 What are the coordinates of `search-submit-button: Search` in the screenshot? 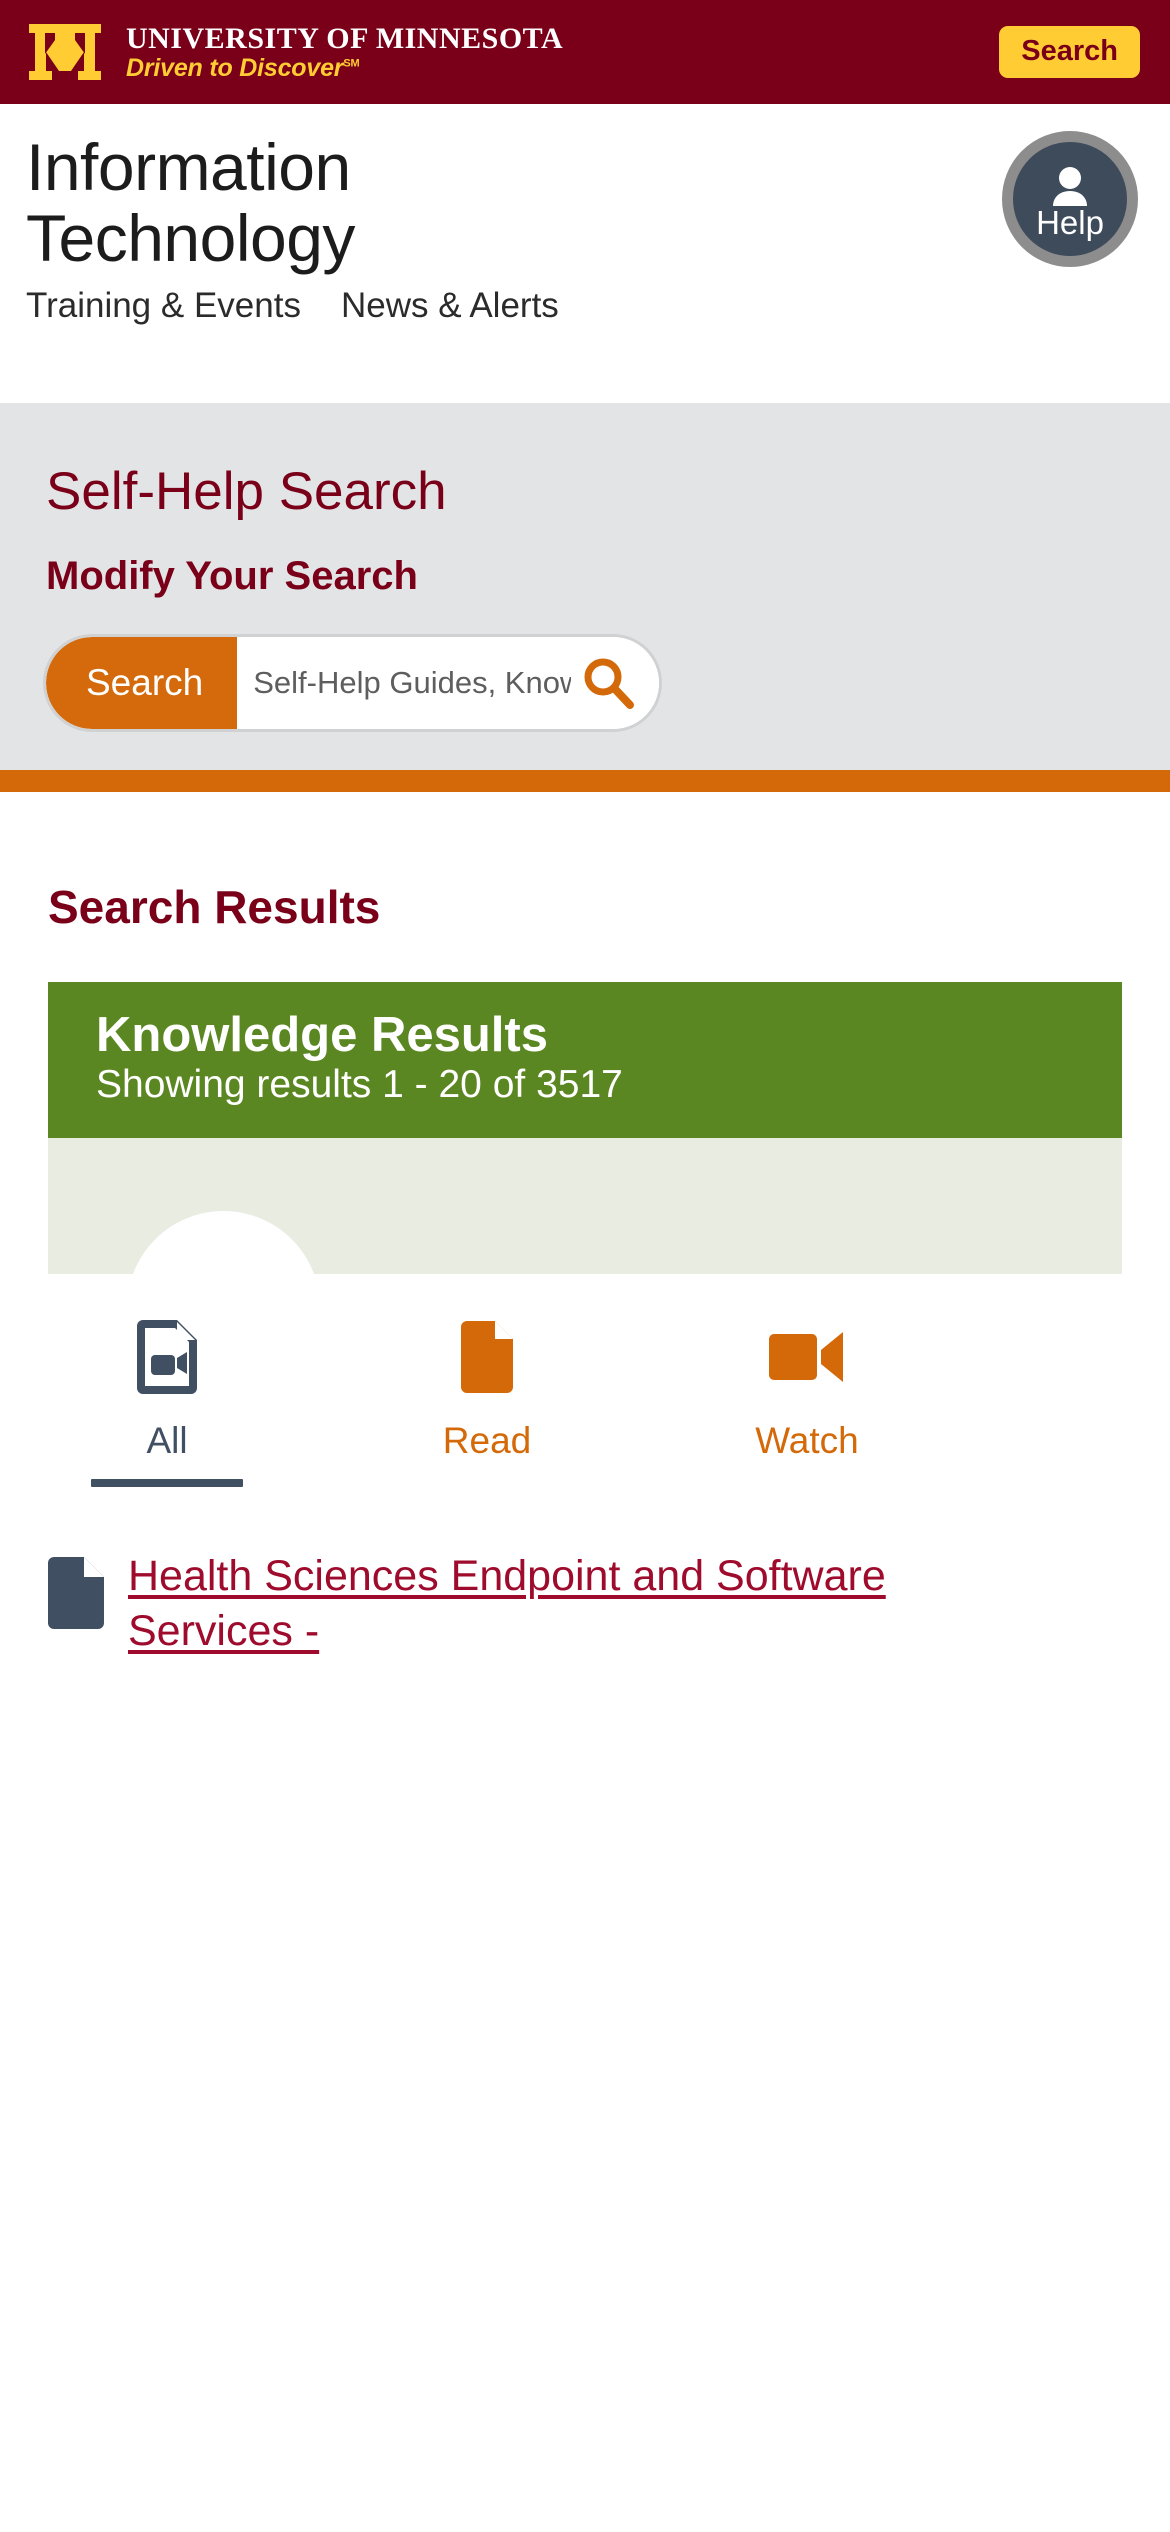 It's located at (142, 683).